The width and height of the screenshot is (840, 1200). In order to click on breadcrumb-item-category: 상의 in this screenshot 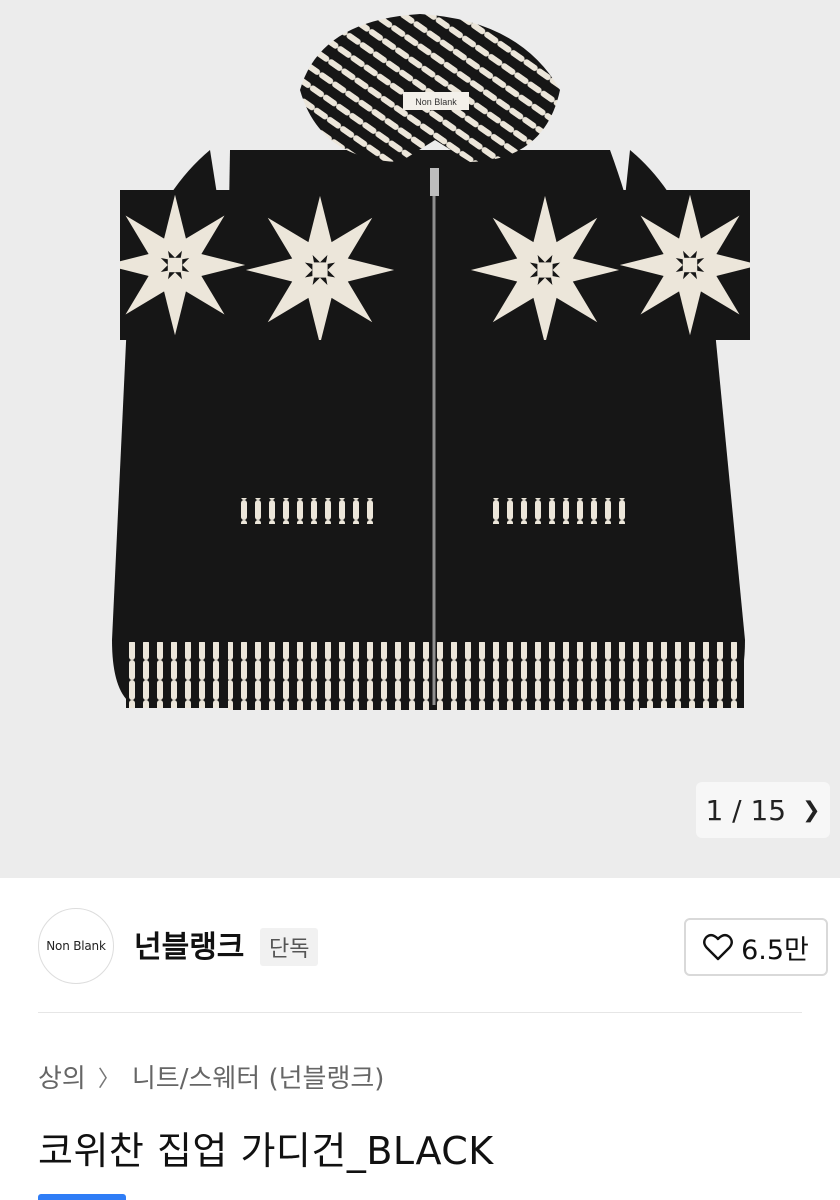, I will do `click(62, 1076)`.